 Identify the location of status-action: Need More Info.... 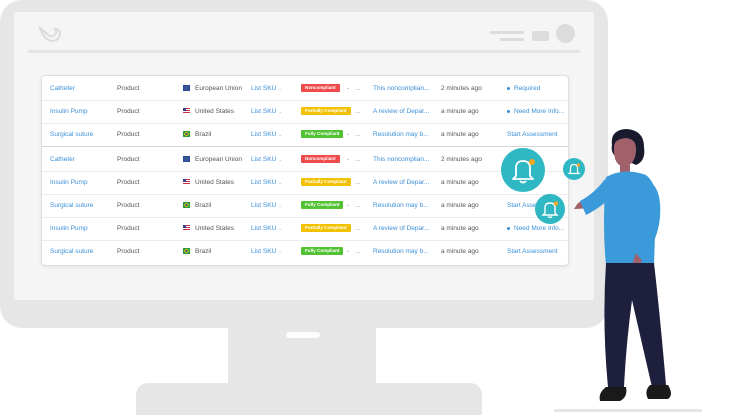
(537, 111).